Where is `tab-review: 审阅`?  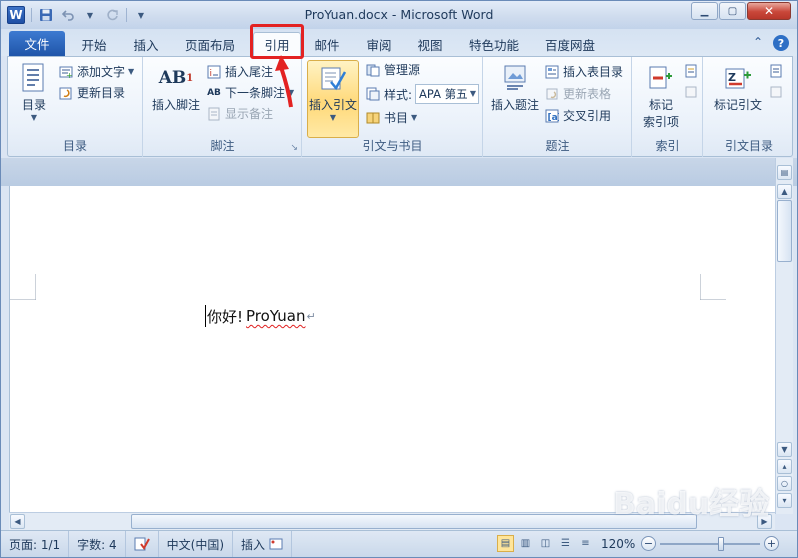
tab-review: 审阅 is located at coordinates (379, 44).